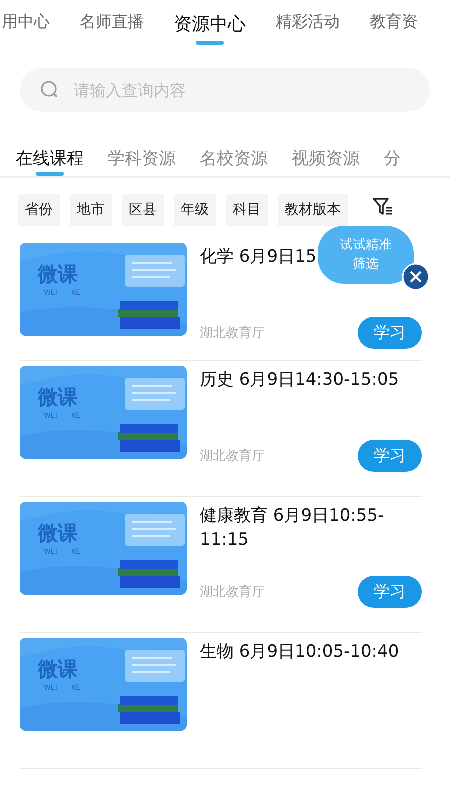 The width and height of the screenshot is (450, 800). I want to click on filter-chip: 区县, so click(143, 210).